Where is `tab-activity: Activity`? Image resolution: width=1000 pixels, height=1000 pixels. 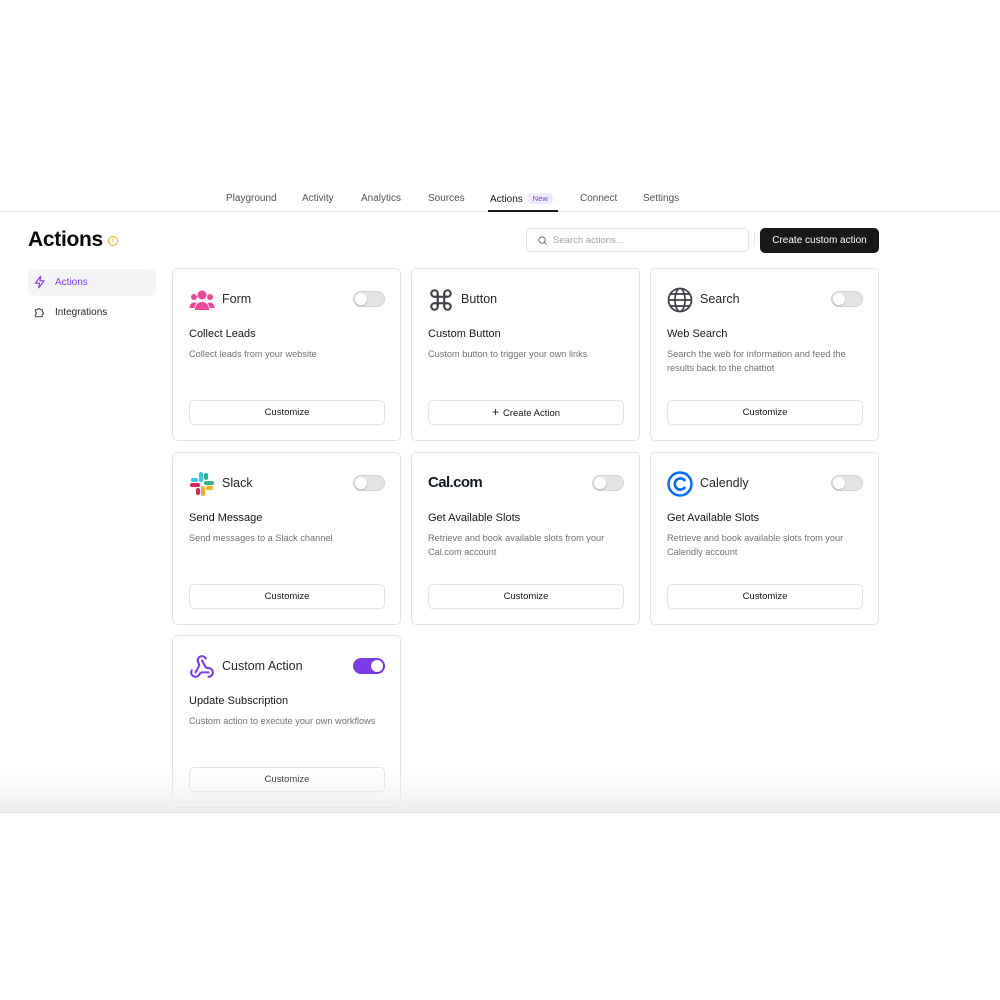
tab-activity: Activity is located at coordinates (318, 198).